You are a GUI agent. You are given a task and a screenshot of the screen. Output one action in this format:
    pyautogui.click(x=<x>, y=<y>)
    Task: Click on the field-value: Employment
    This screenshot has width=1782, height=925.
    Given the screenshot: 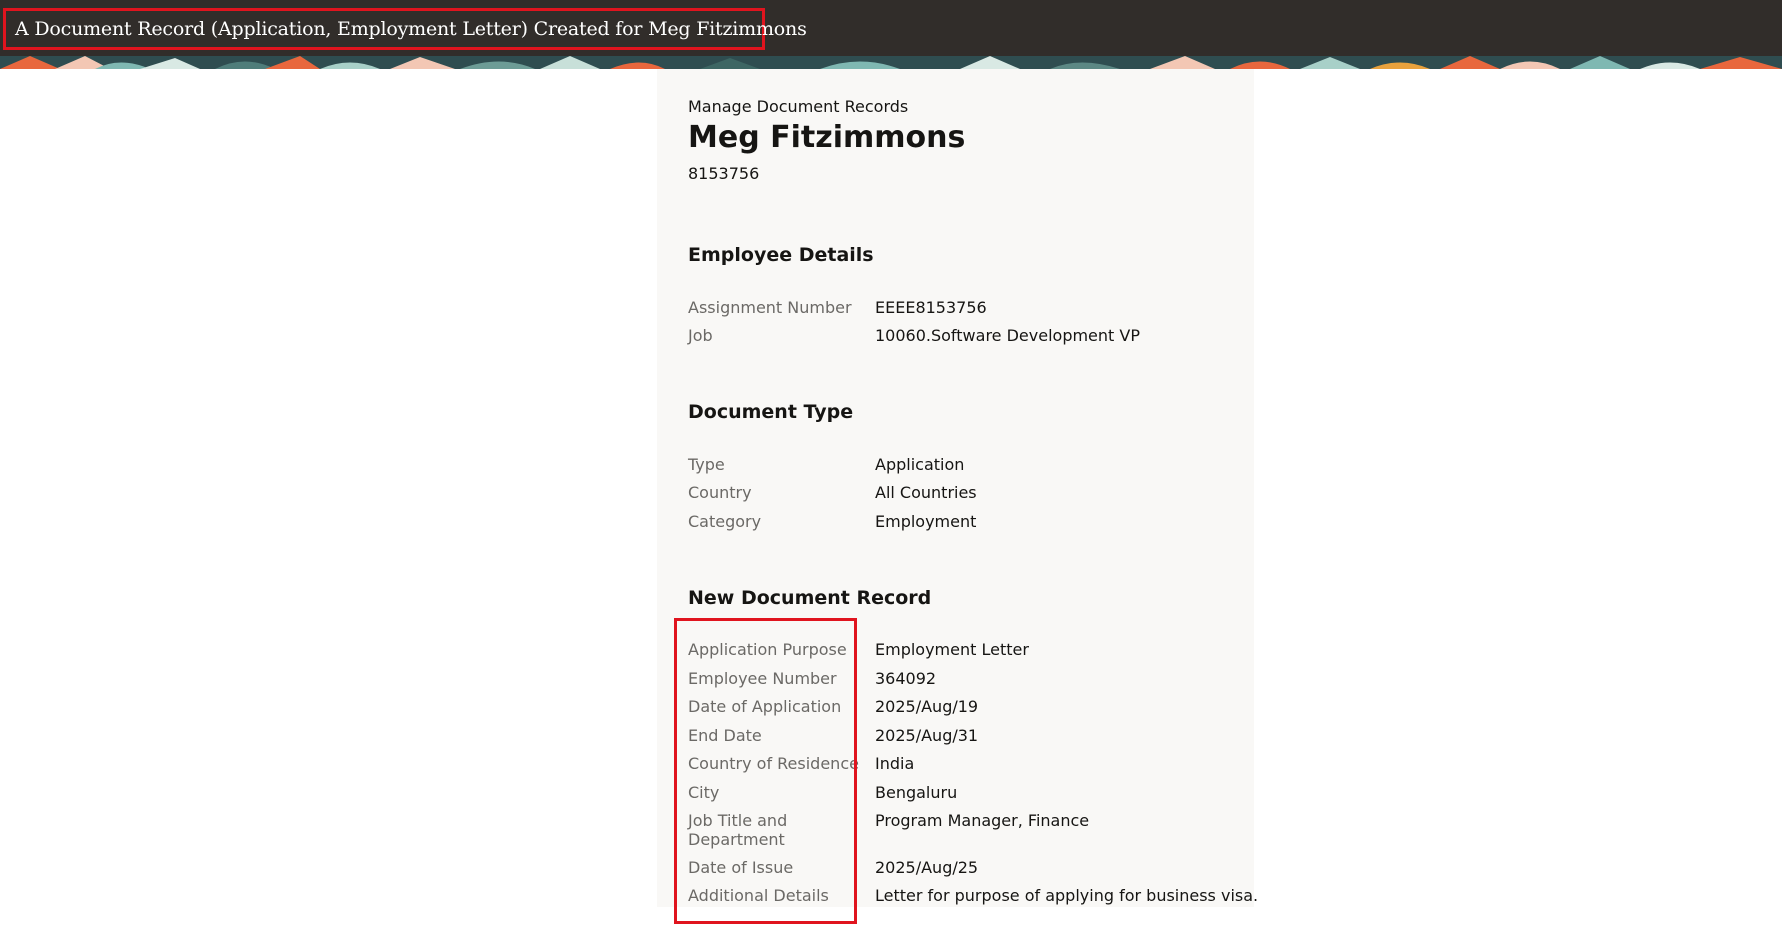 What is the action you would take?
    pyautogui.click(x=926, y=521)
    